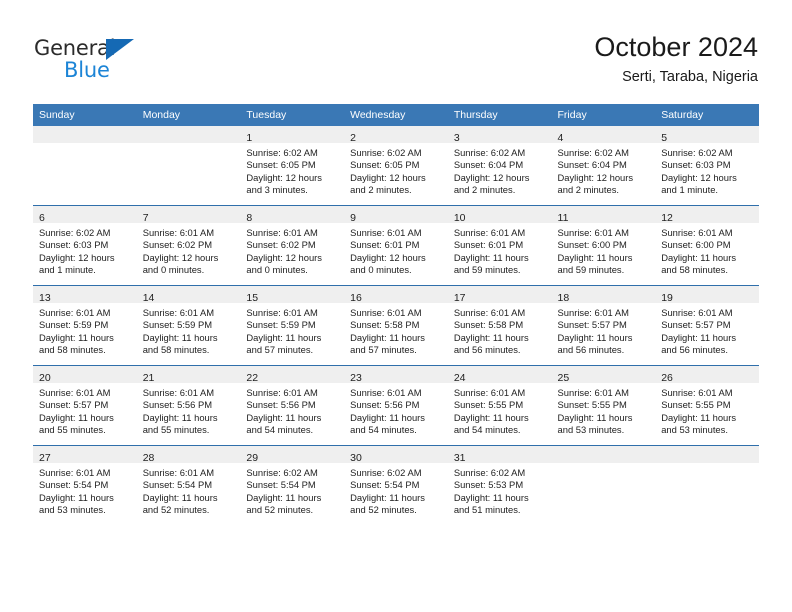 The image size is (792, 612). I want to click on day-detail-line: and 52 minutes., so click(383, 510).